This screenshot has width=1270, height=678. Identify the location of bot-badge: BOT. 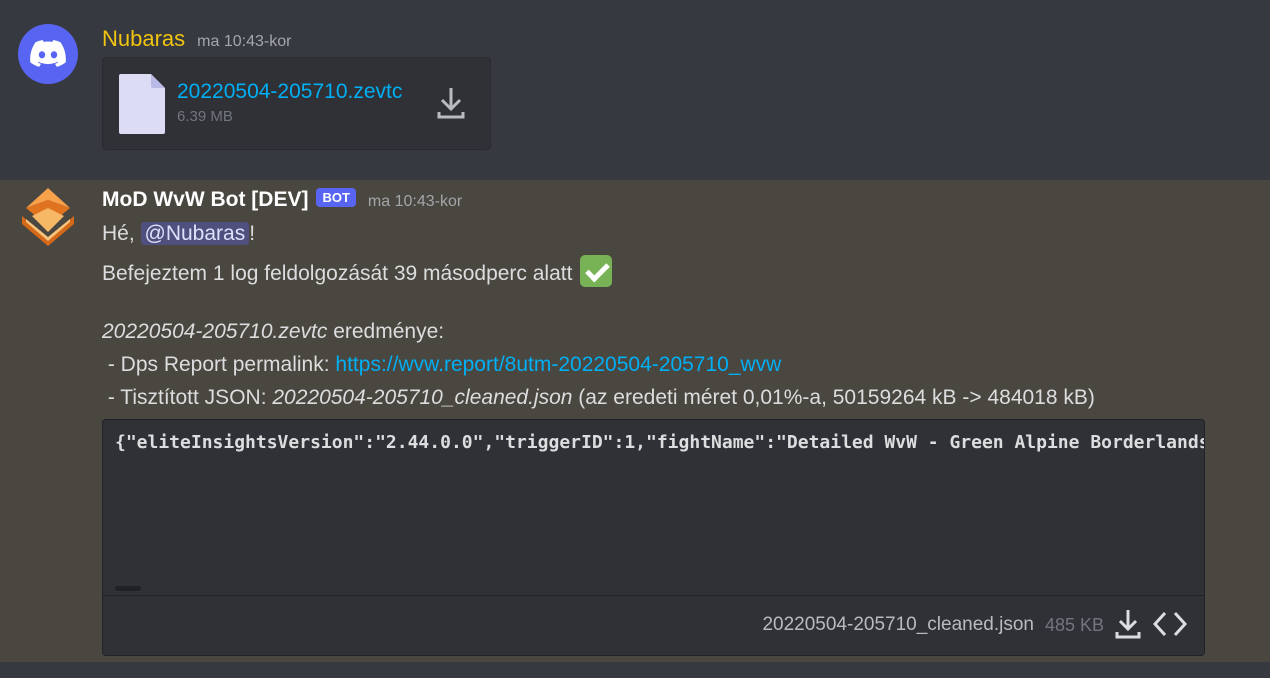
(336, 197).